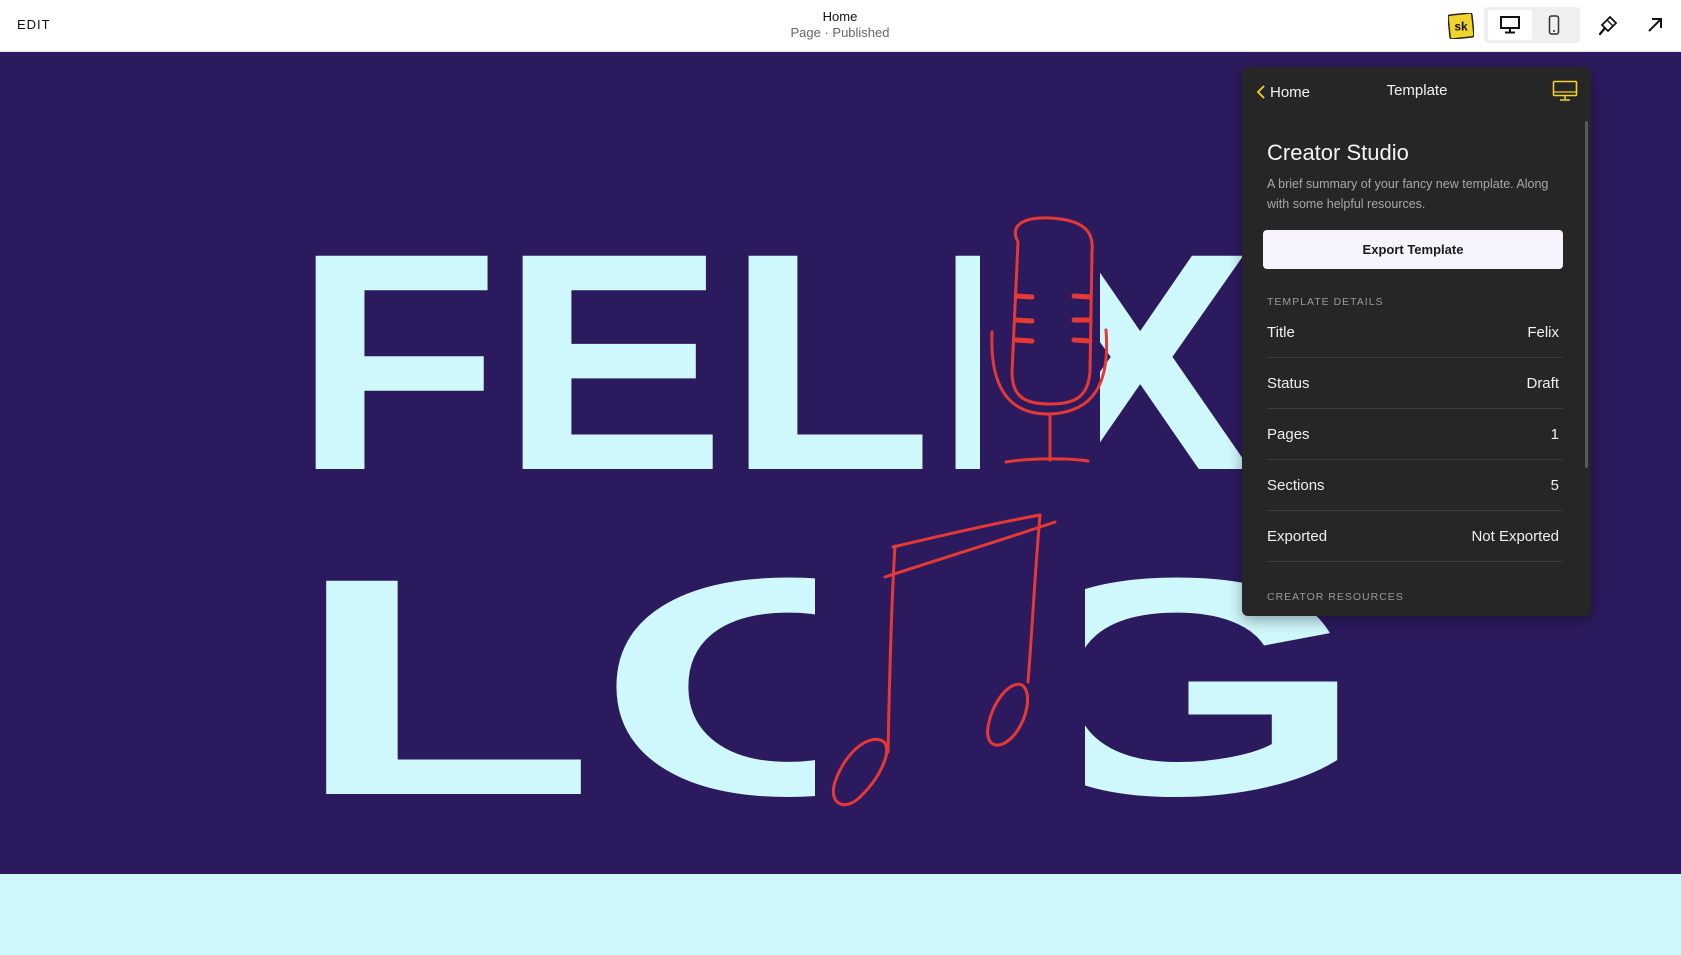  What do you see at coordinates (1290, 92) in the screenshot?
I see `back-label: Home` at bounding box center [1290, 92].